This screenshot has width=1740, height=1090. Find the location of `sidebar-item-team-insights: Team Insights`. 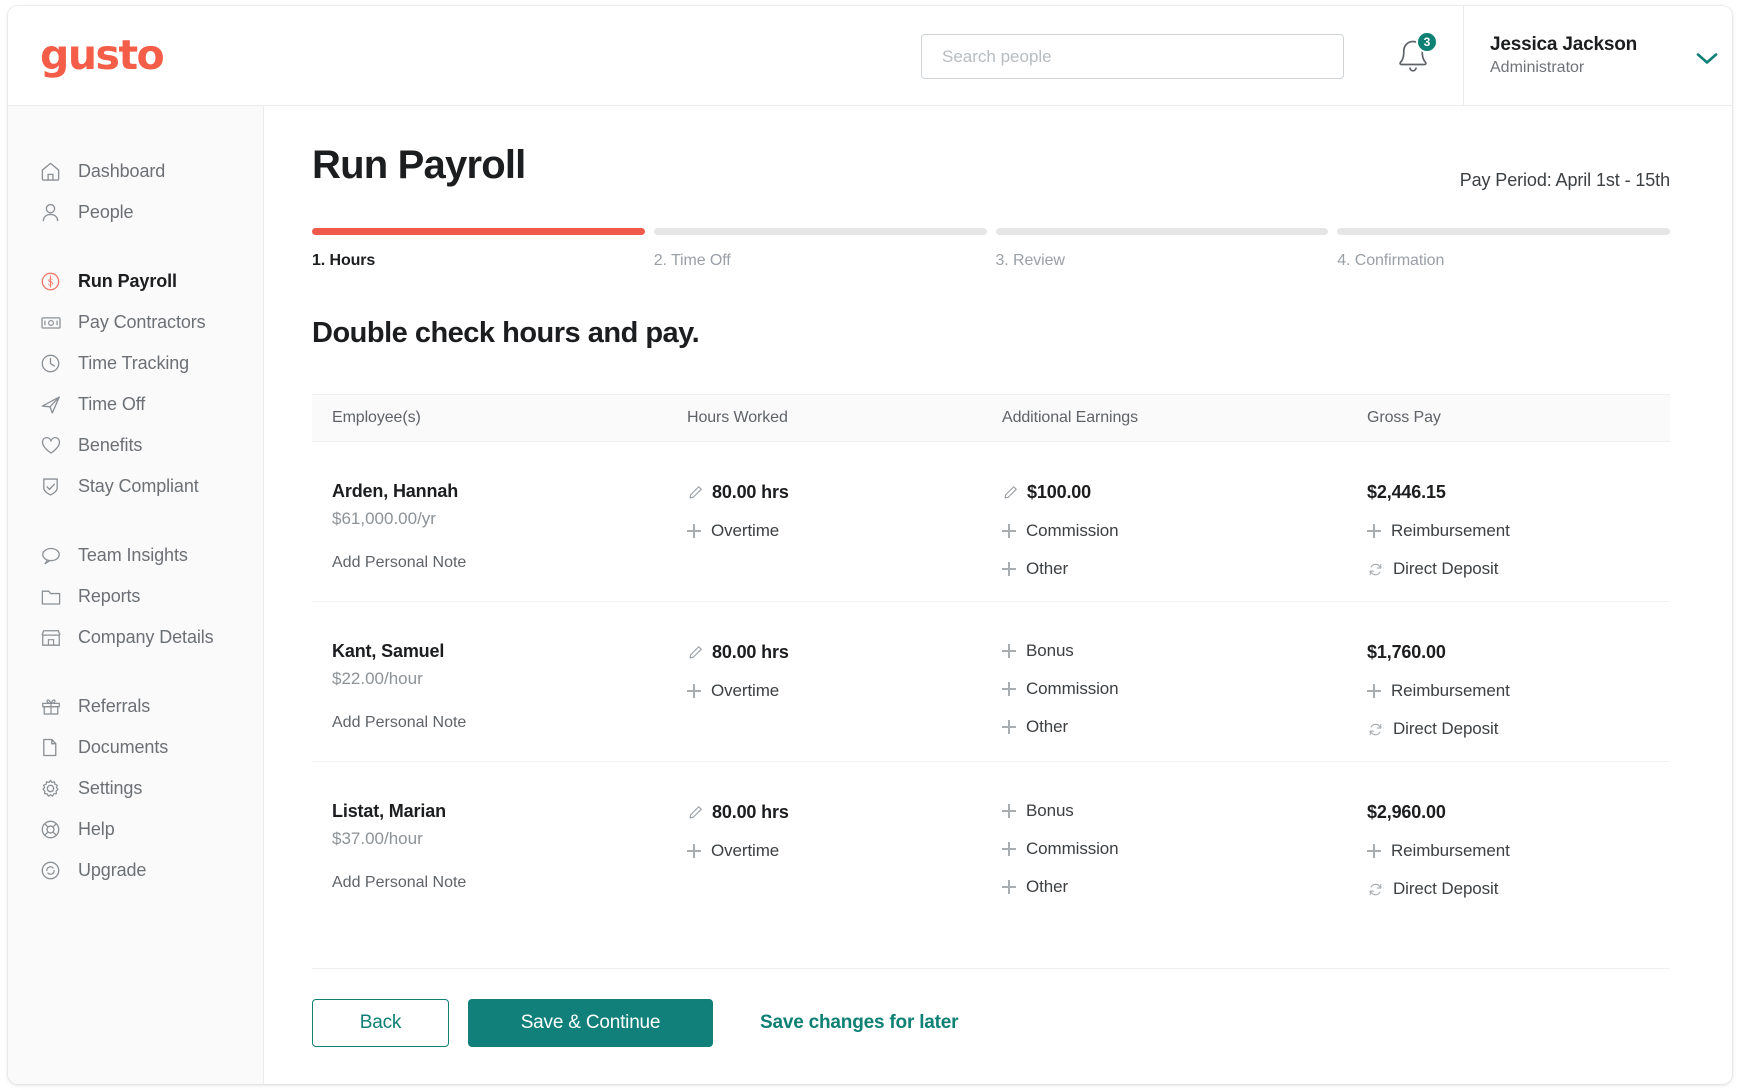

sidebar-item-team-insights: Team Insights is located at coordinates (135, 555).